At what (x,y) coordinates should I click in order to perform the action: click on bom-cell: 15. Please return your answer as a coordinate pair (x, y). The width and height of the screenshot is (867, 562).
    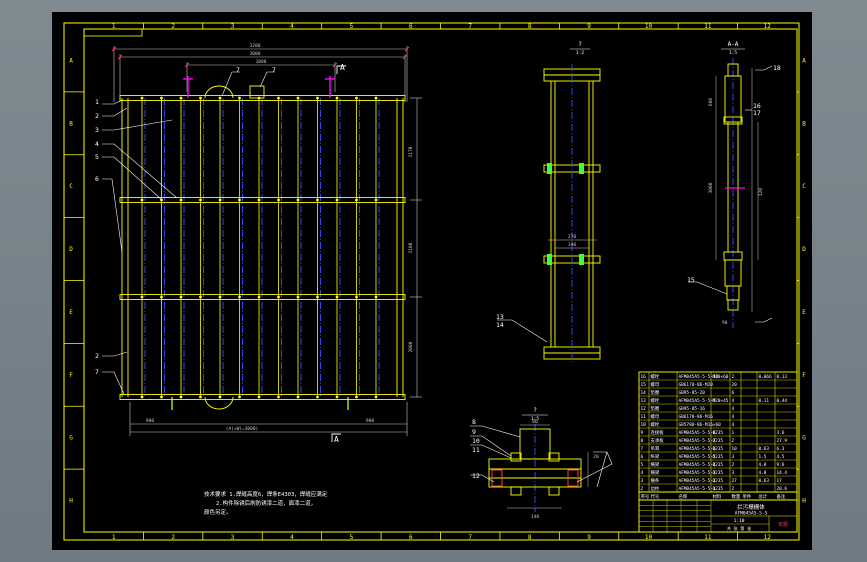
    Looking at the image, I should click on (644, 385).